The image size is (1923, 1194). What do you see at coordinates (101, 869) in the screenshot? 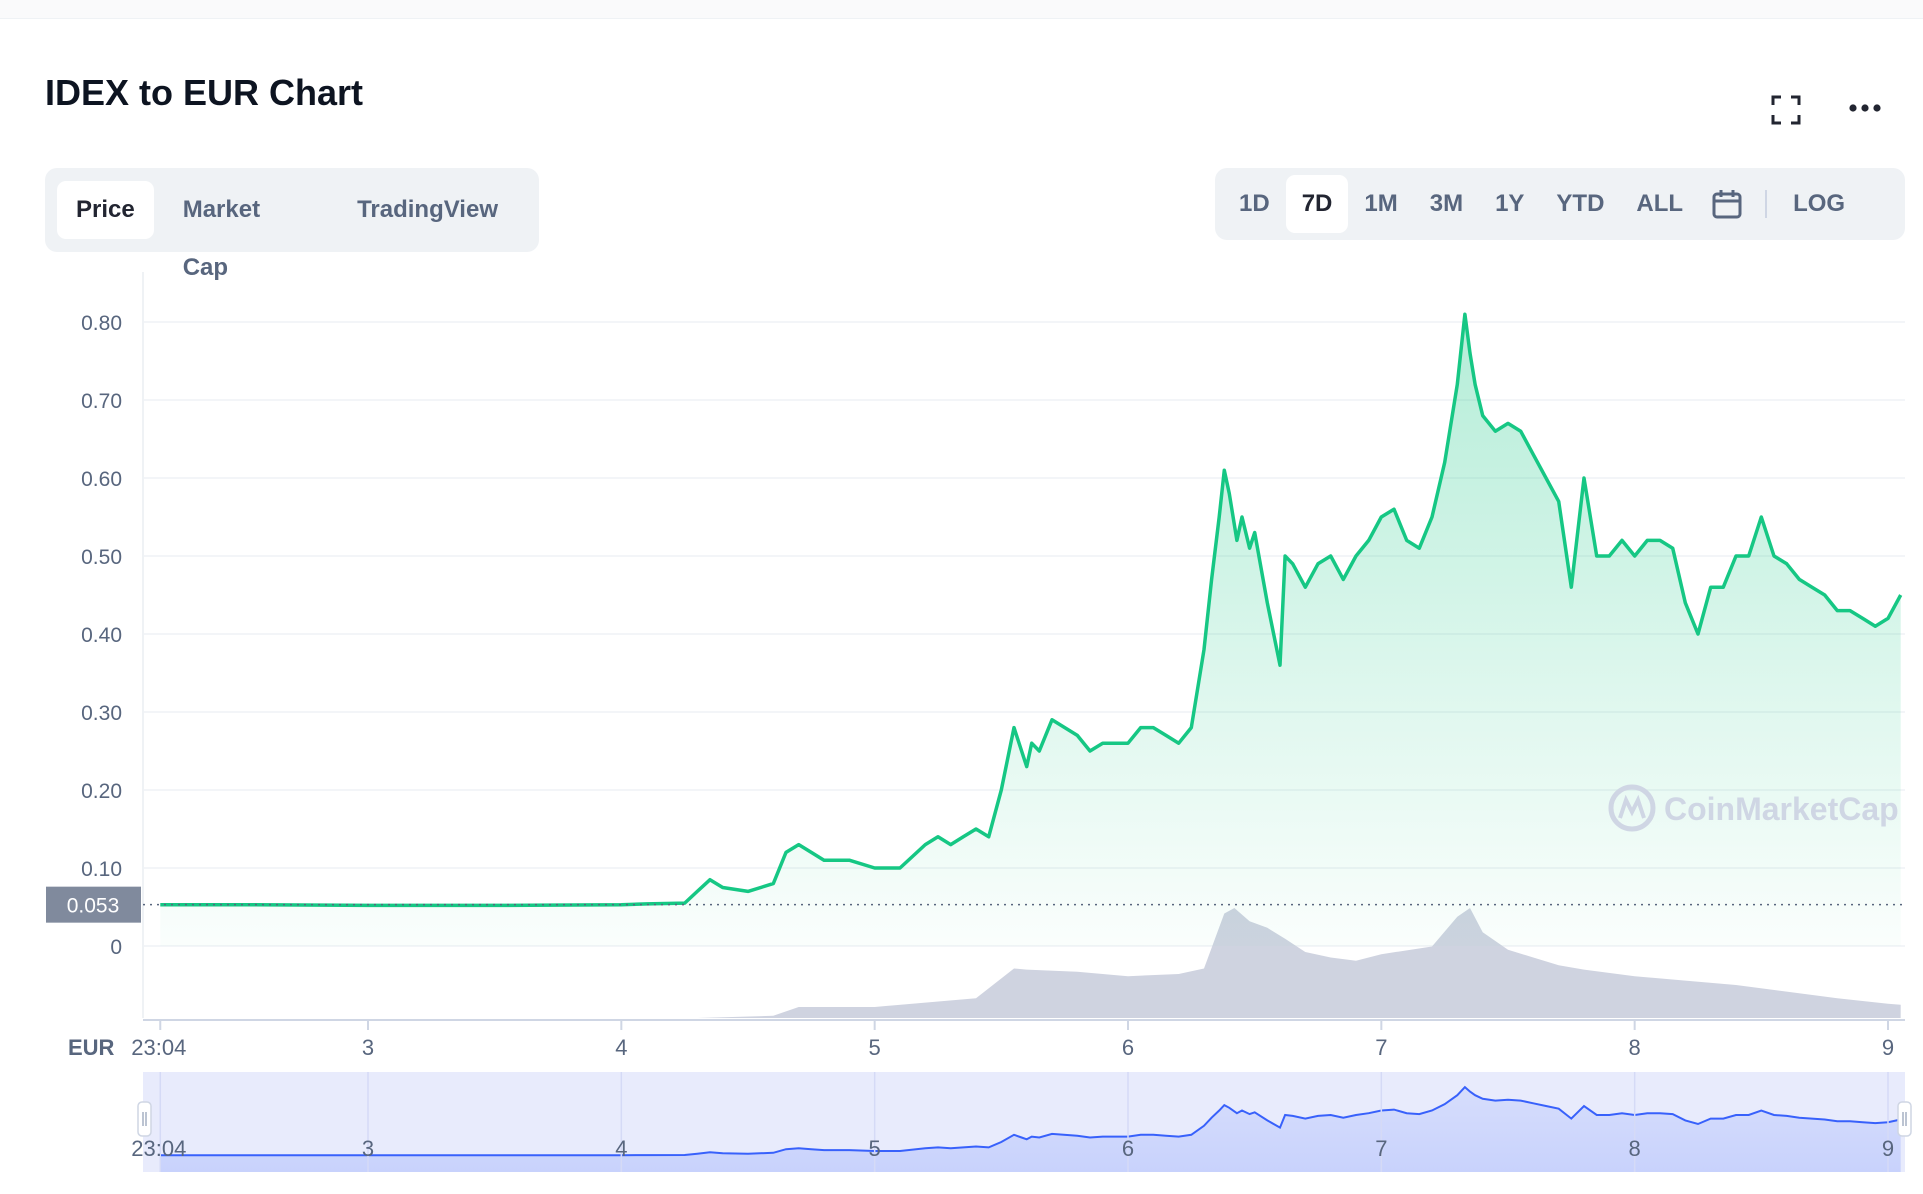
I see `y-tick-label: 0.10` at bounding box center [101, 869].